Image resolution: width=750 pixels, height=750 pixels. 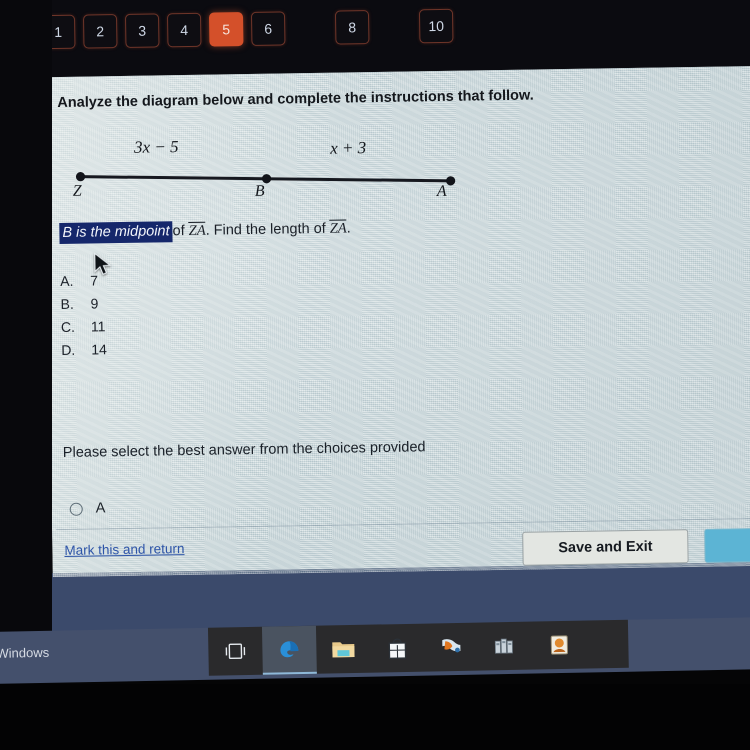 I want to click on statement-middle: . Find the length of, so click(x=267, y=229).